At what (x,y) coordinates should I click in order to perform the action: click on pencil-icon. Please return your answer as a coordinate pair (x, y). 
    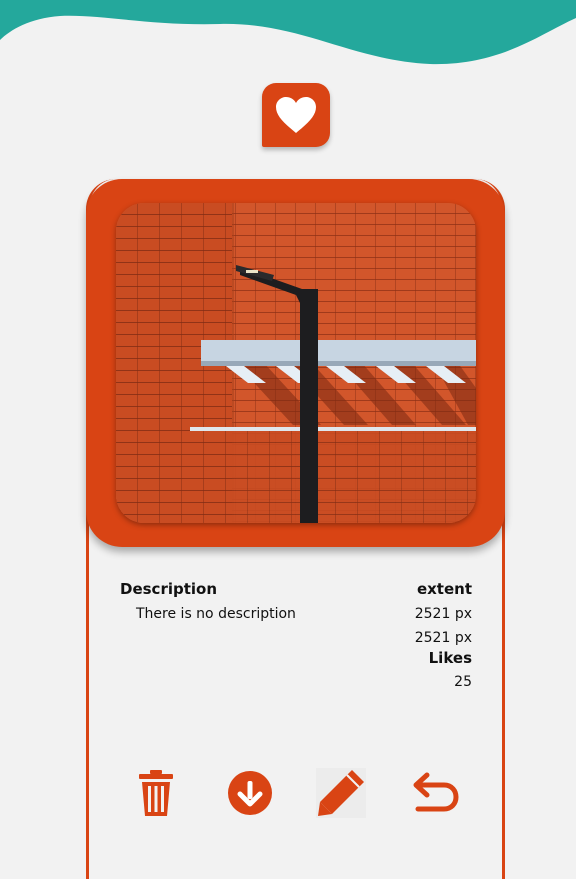
    Looking at the image, I should click on (341, 793).